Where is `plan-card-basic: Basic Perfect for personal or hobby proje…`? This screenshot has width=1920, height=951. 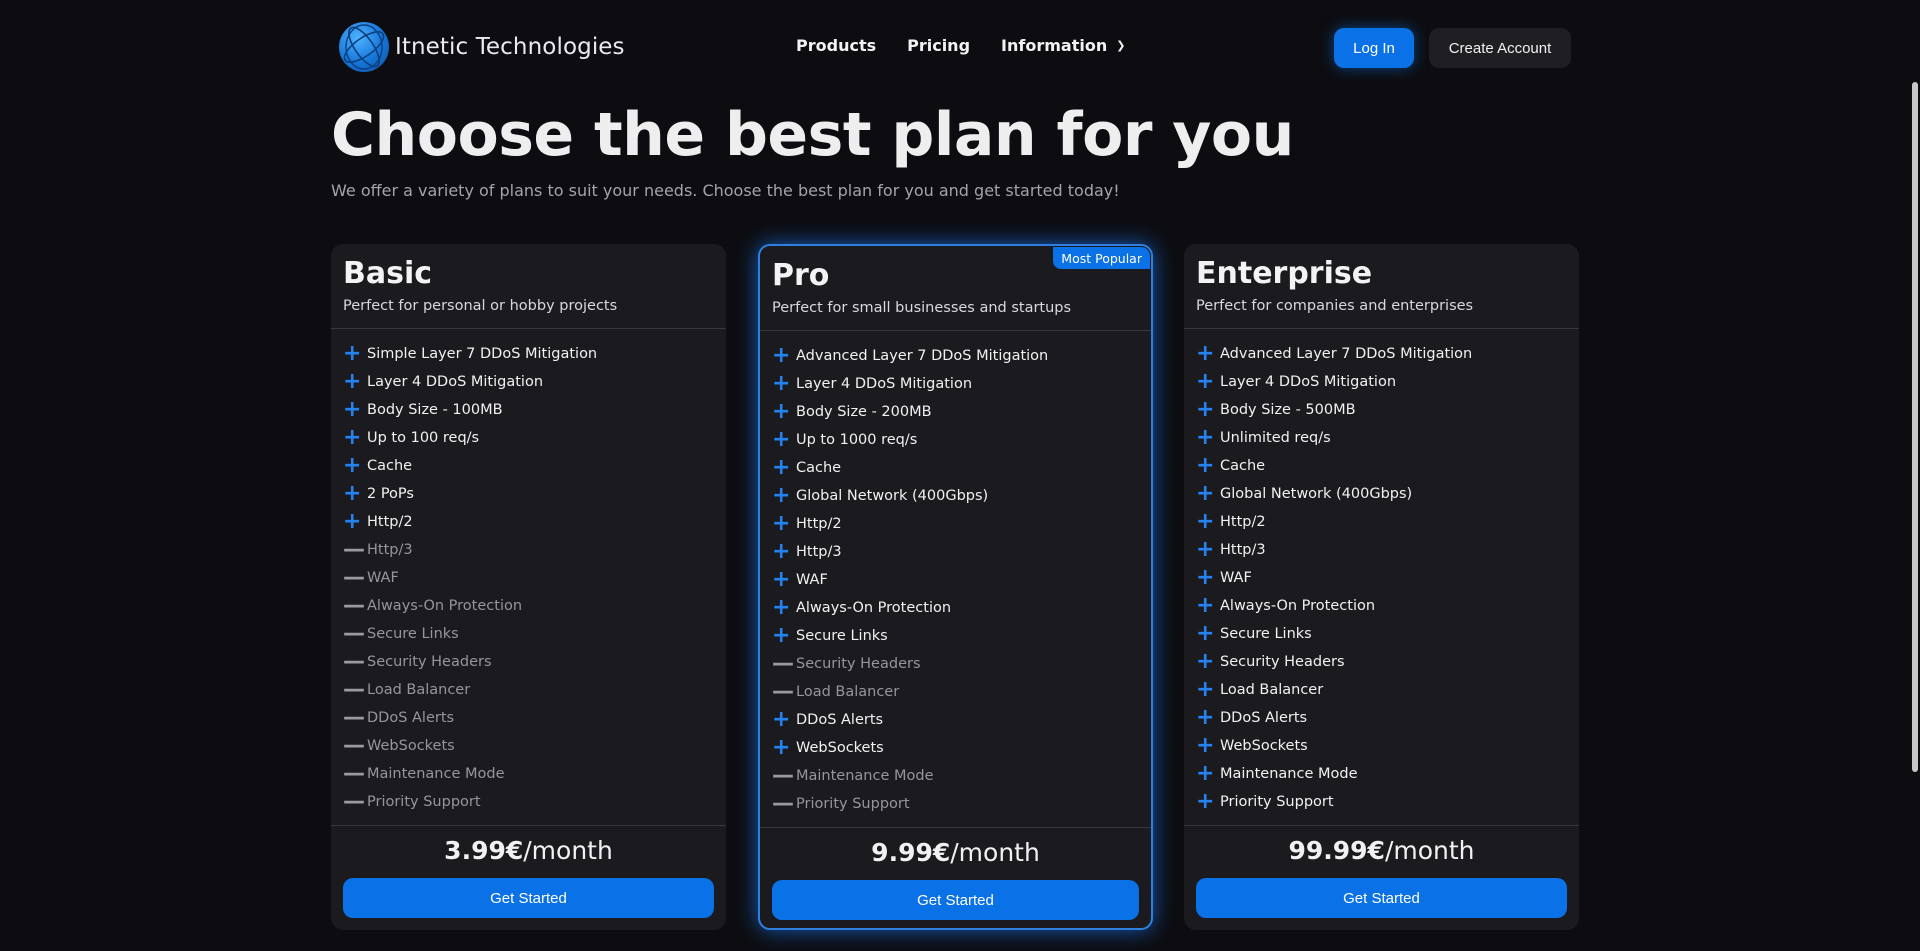
plan-card-basic: Basic Perfect for personal or hobby proje… is located at coordinates (528, 587).